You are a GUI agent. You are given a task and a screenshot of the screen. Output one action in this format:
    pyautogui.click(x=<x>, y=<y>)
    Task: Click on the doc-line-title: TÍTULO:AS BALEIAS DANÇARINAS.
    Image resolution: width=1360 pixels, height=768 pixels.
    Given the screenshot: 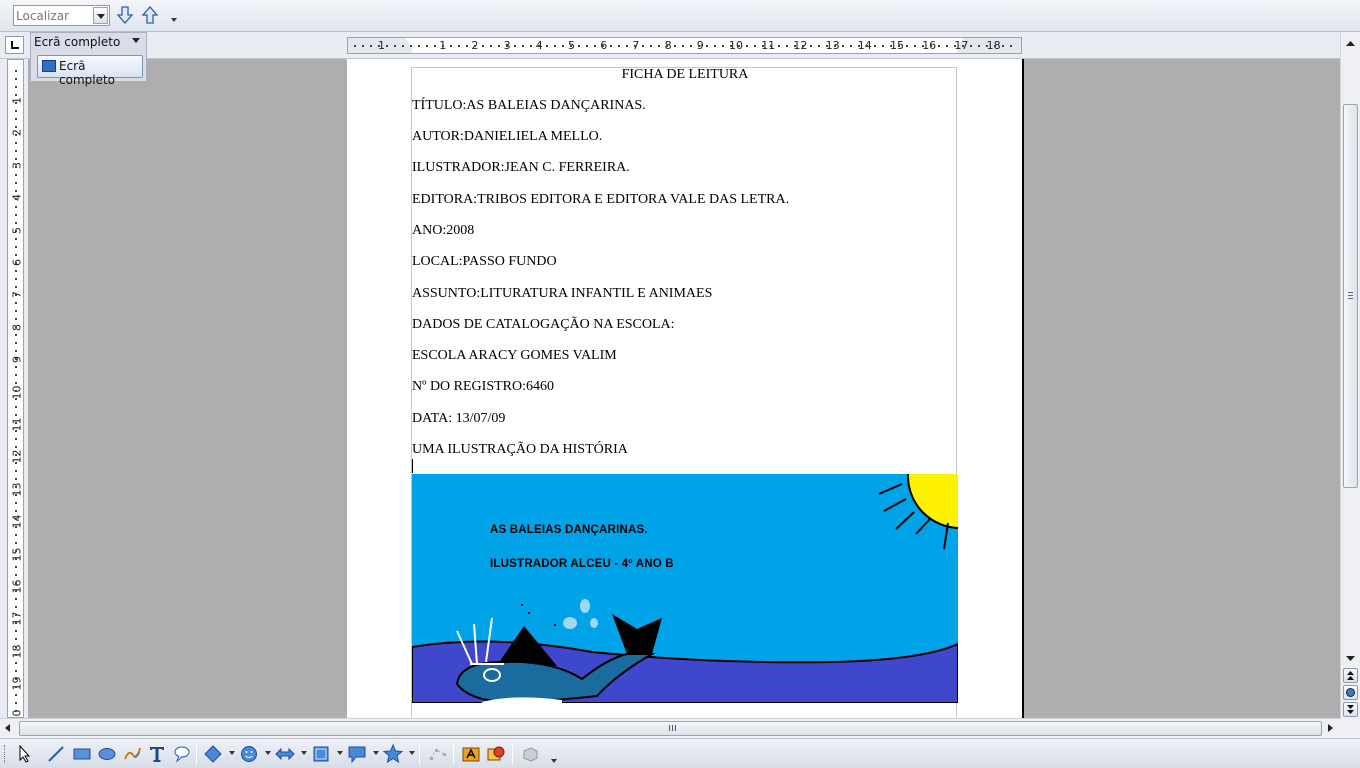 What is the action you would take?
    pyautogui.click(x=529, y=106)
    